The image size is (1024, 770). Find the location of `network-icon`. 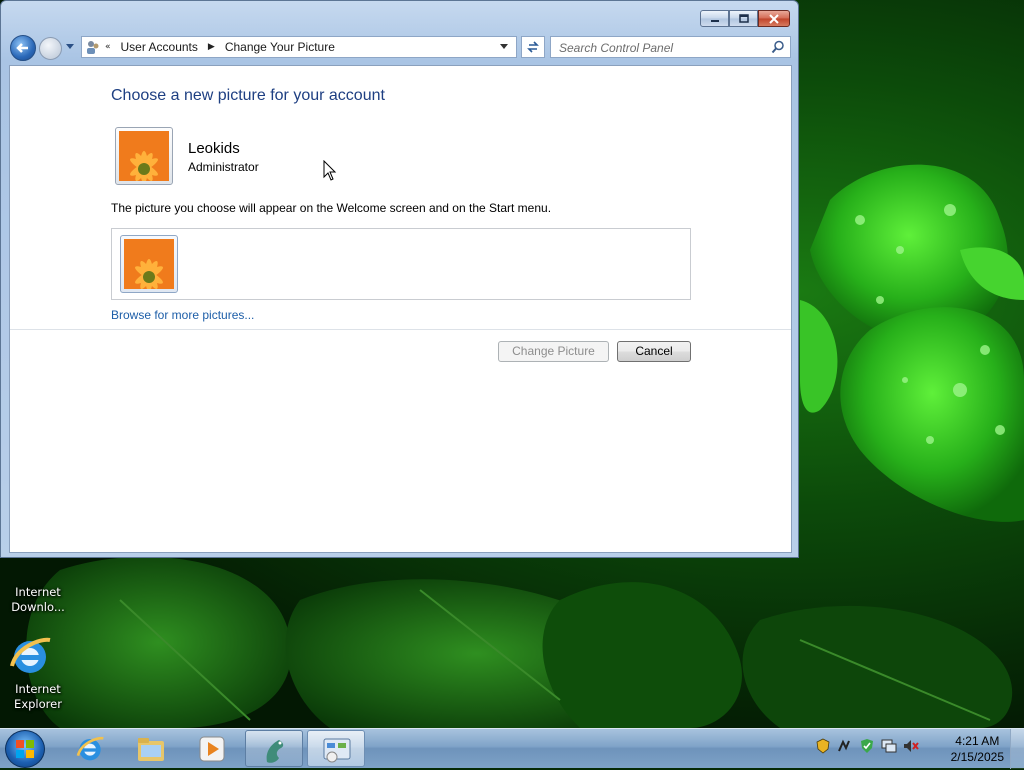

network-icon is located at coordinates (889, 746).